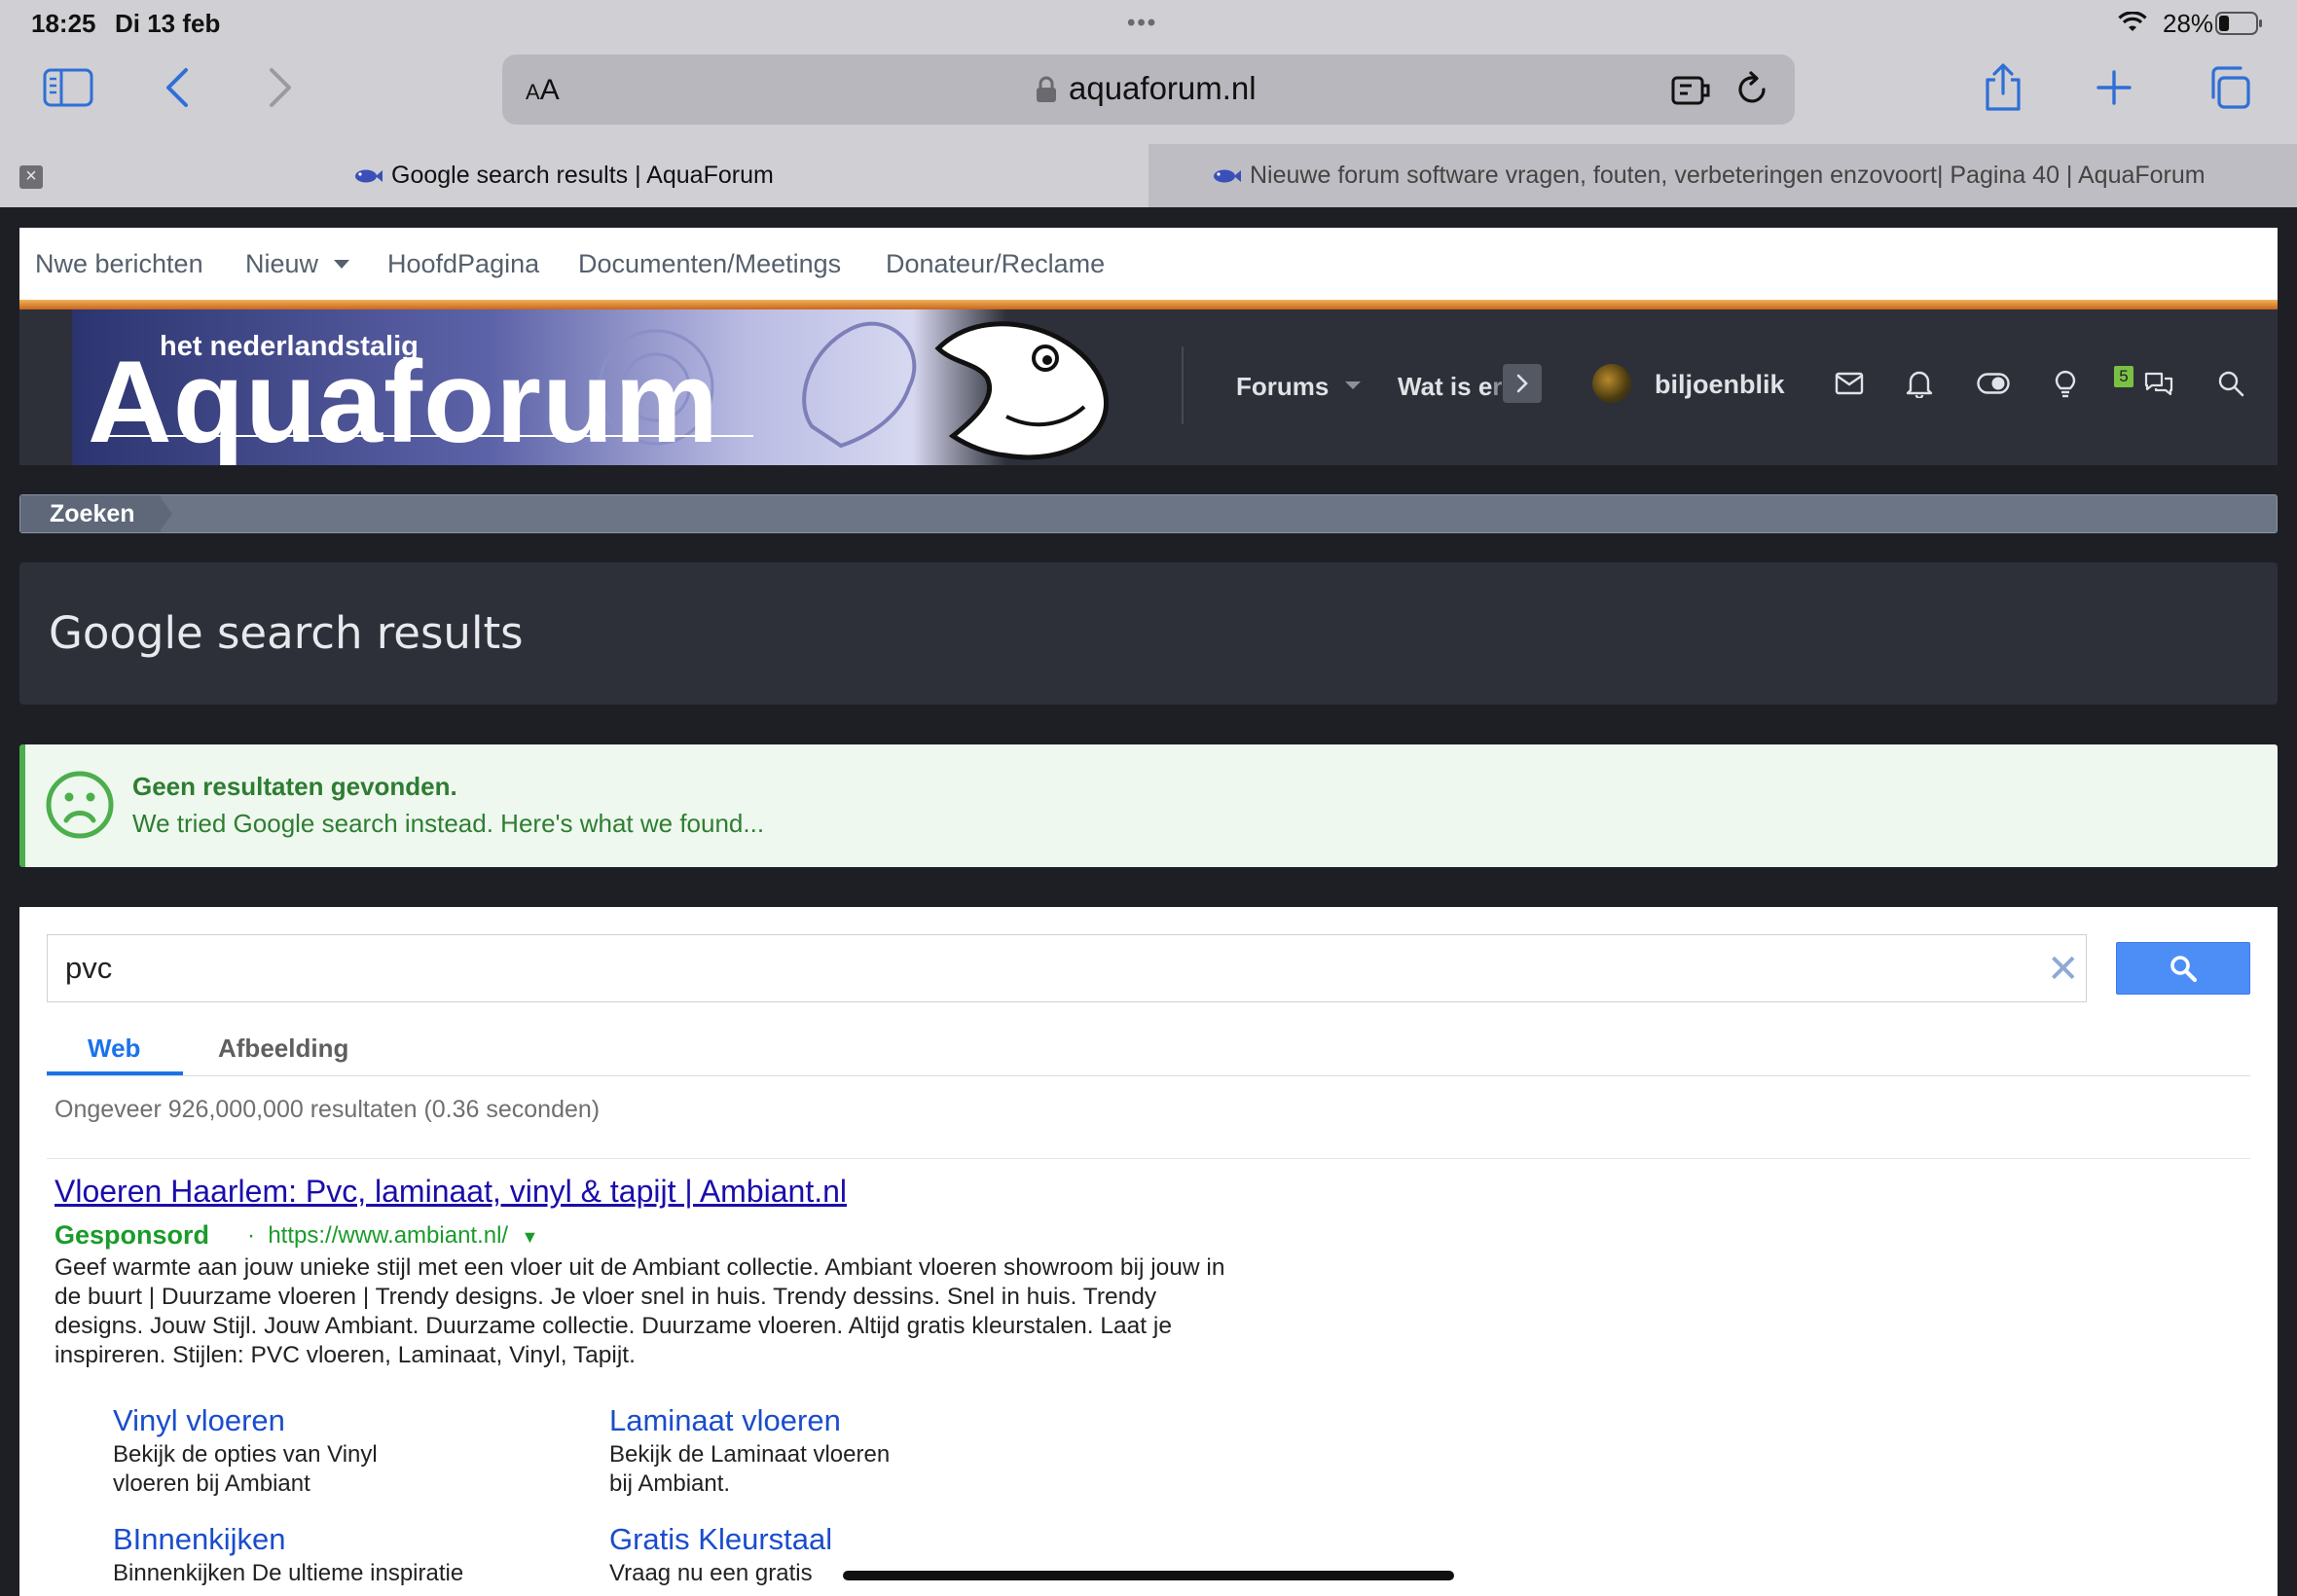 The height and width of the screenshot is (1596, 2297). Describe the element at coordinates (341, 264) in the screenshot. I see `caret-down-icon` at that location.